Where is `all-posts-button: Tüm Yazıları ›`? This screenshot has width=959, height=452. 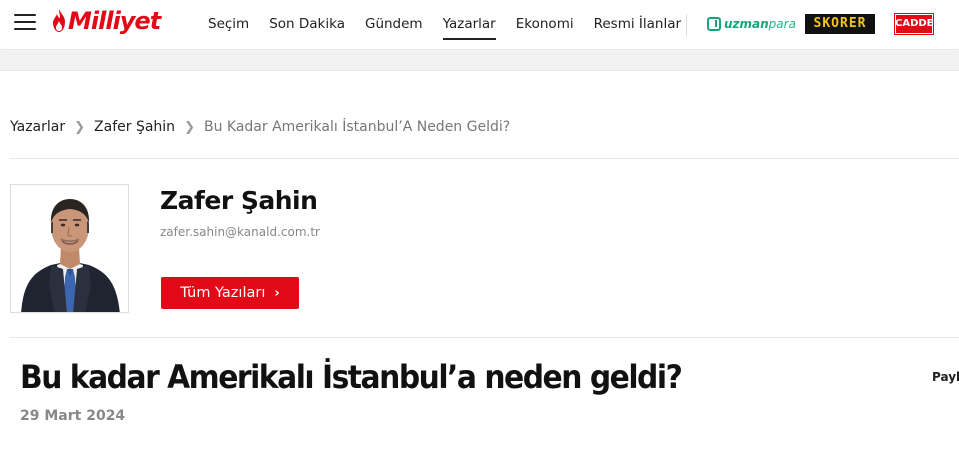 all-posts-button: Tüm Yazıları › is located at coordinates (230, 293).